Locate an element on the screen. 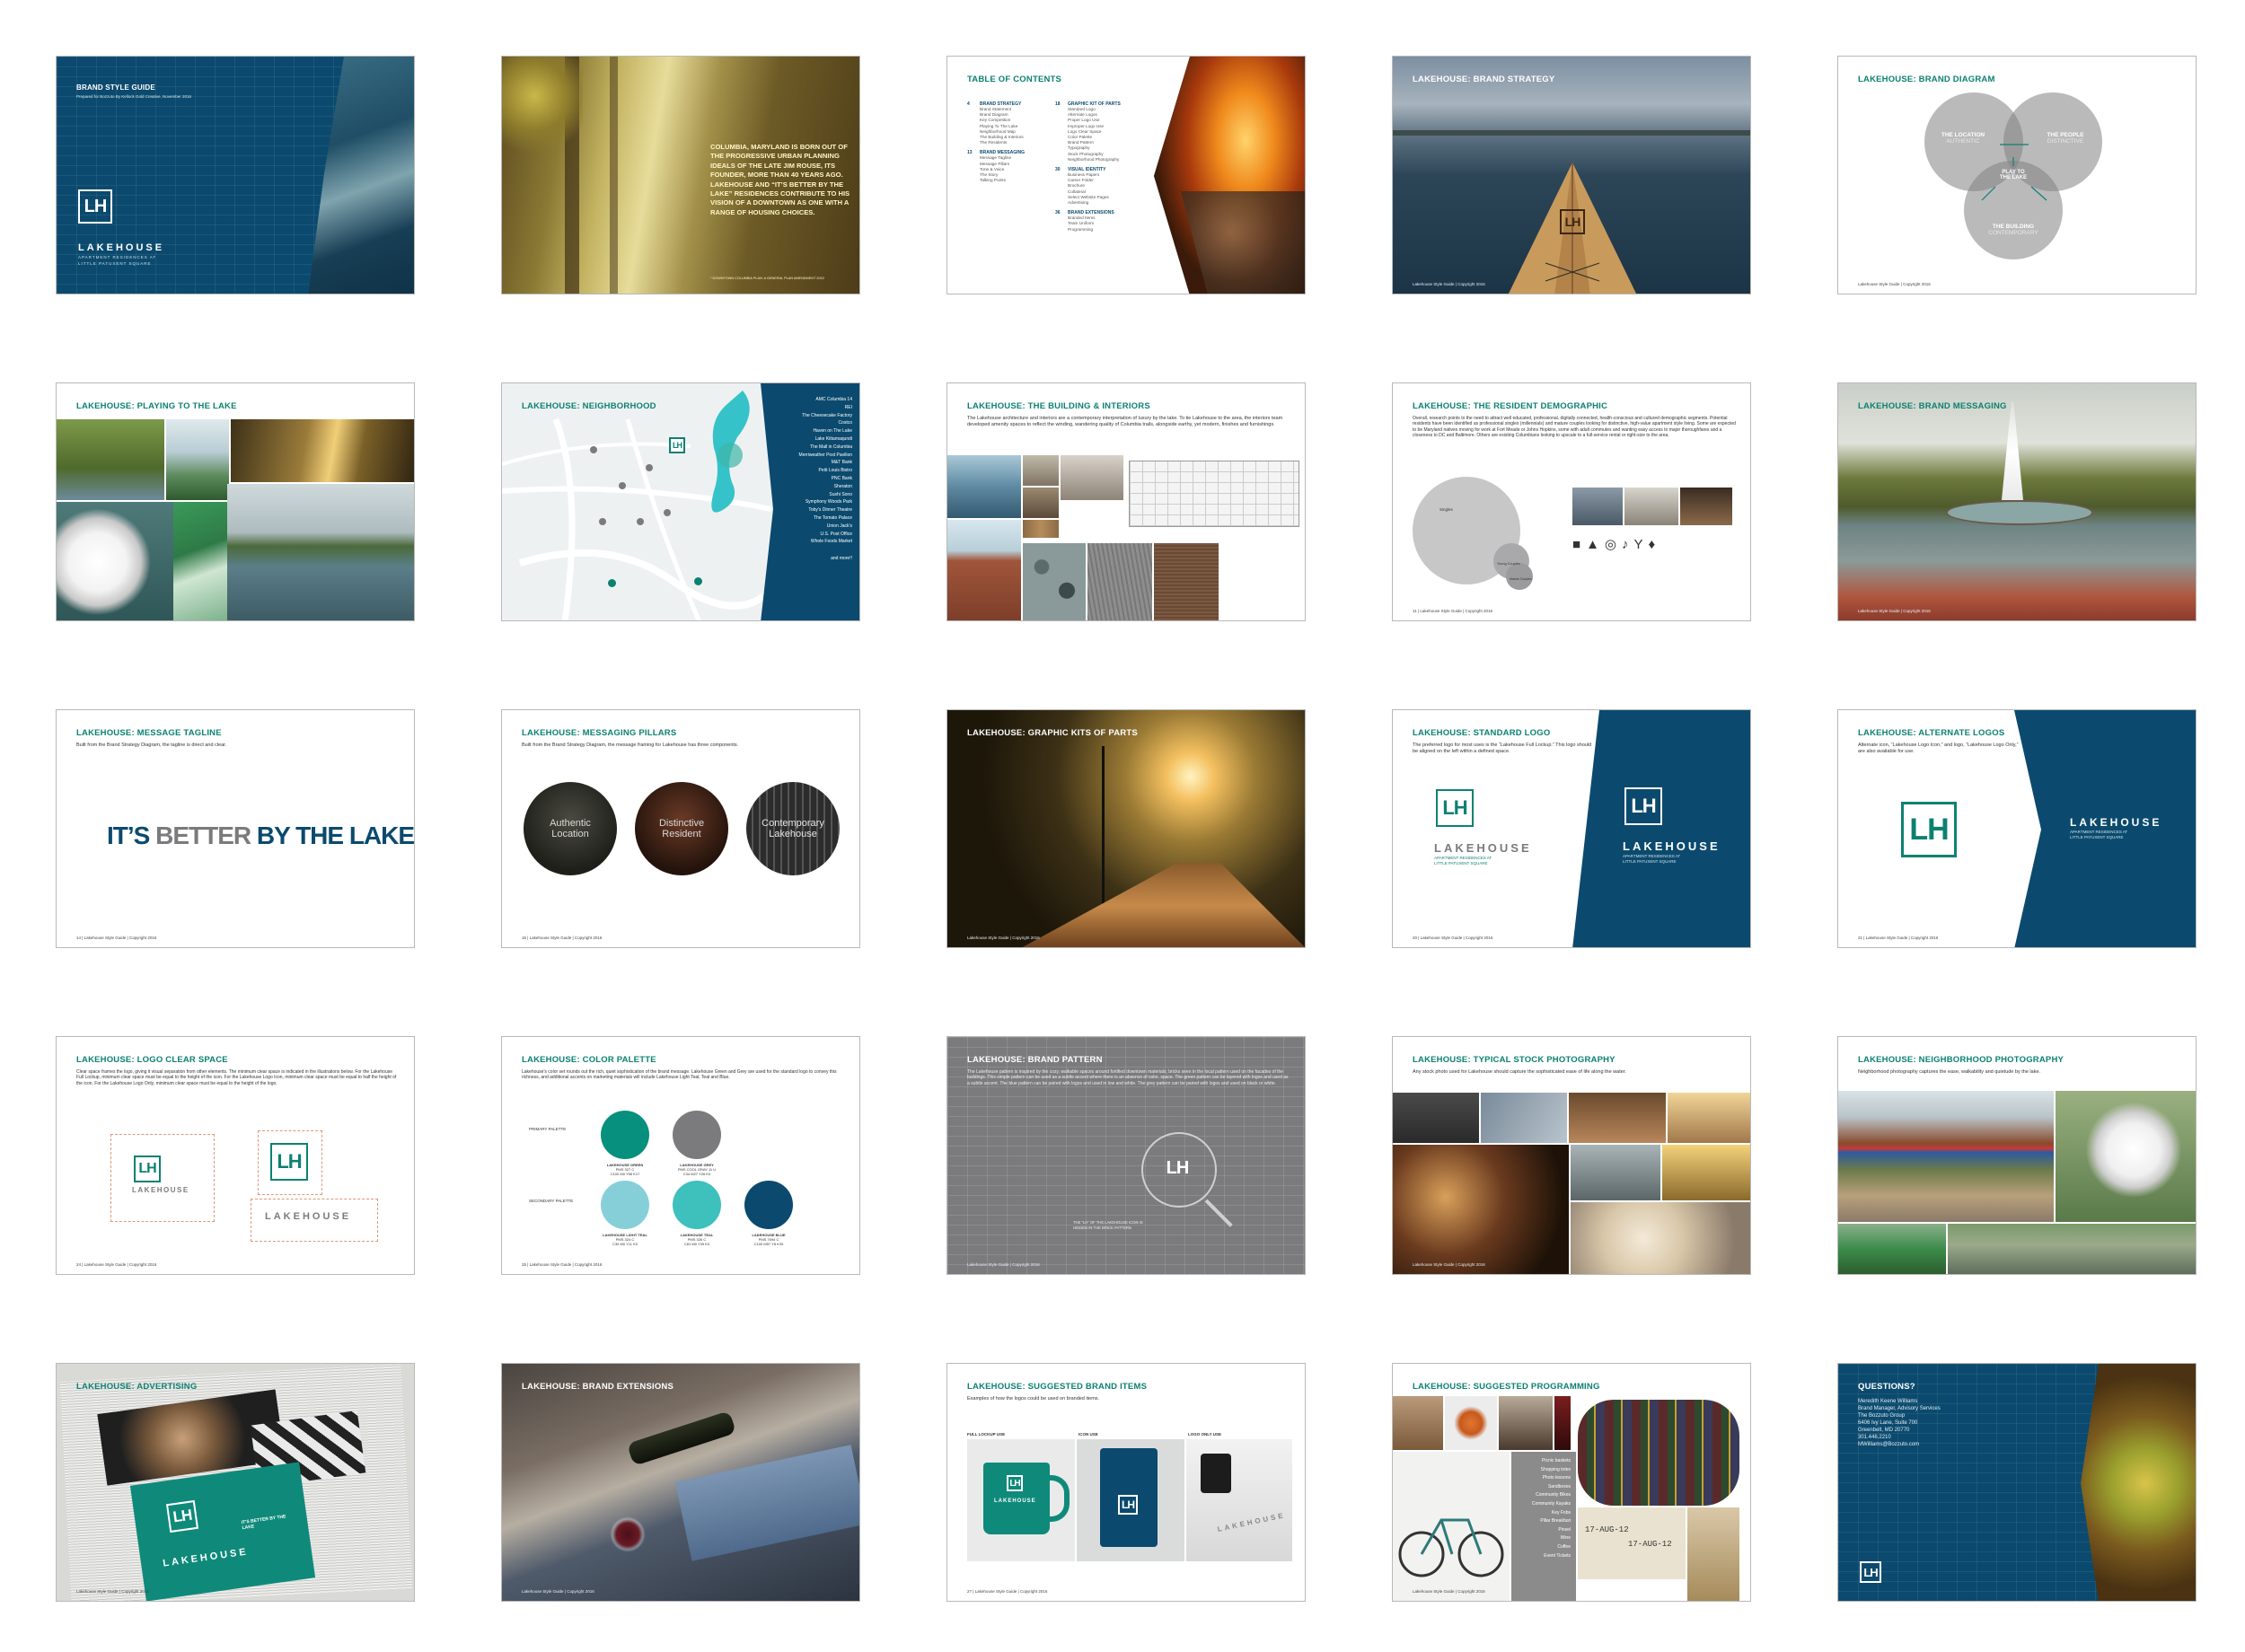 The height and width of the screenshot is (1652, 2245). contact-phone: 301.446.2210 is located at coordinates (1899, 1438).